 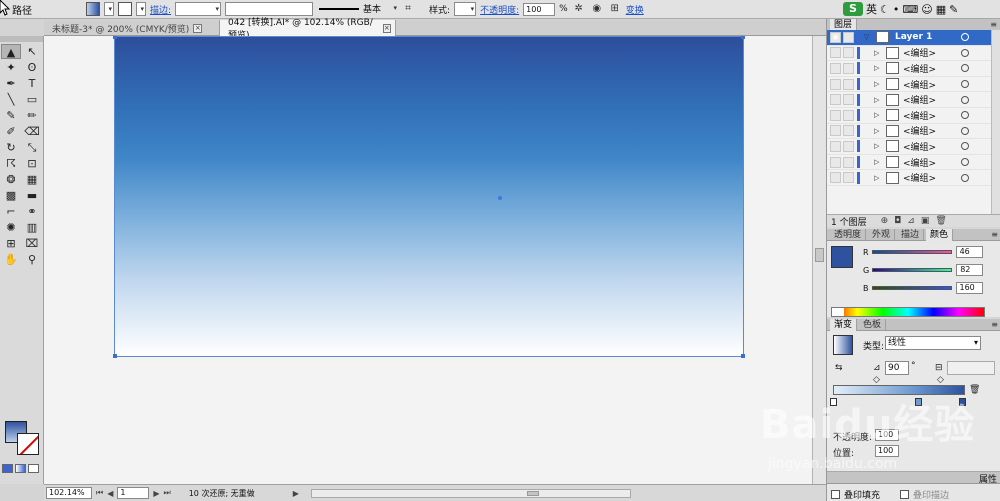 What do you see at coordinates (844, 24) in the screenshot?
I see `tab-layers: 图层` at bounding box center [844, 24].